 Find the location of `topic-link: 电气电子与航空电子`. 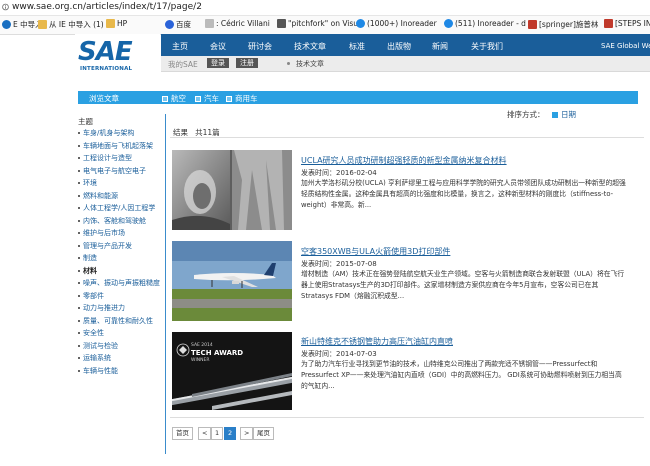

topic-link: 电气电子与航空电子 is located at coordinates (112, 171).